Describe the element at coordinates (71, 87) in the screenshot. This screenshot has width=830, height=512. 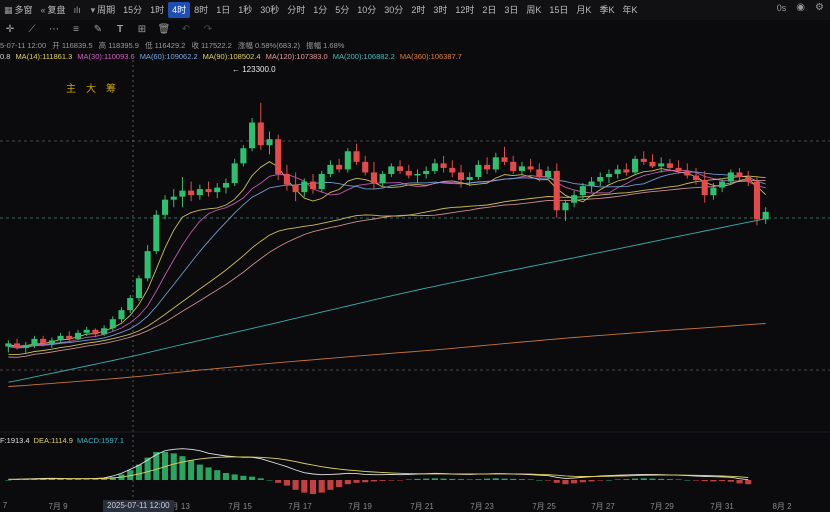
I see `indicator-label-0: 主` at that location.